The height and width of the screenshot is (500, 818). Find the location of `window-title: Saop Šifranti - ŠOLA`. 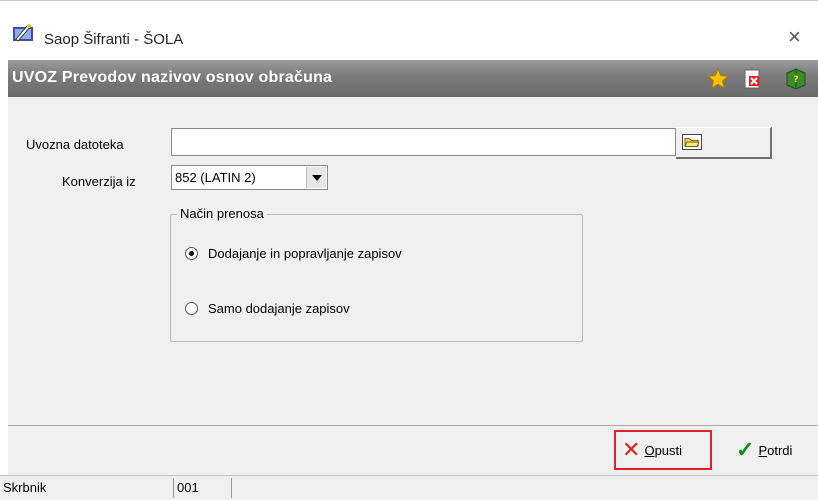

window-title: Saop Šifranti - ŠOLA is located at coordinates (114, 39).